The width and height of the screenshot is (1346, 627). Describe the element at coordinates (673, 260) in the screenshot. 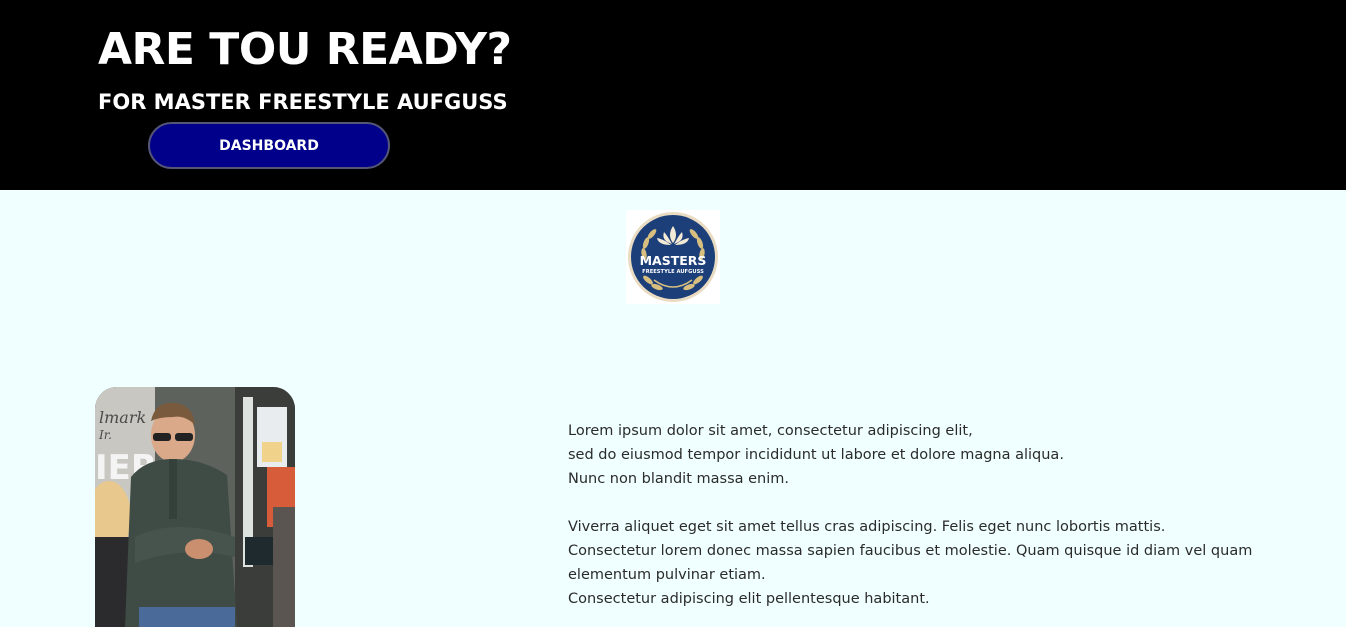

I see `logo-title: MASTERS` at that location.